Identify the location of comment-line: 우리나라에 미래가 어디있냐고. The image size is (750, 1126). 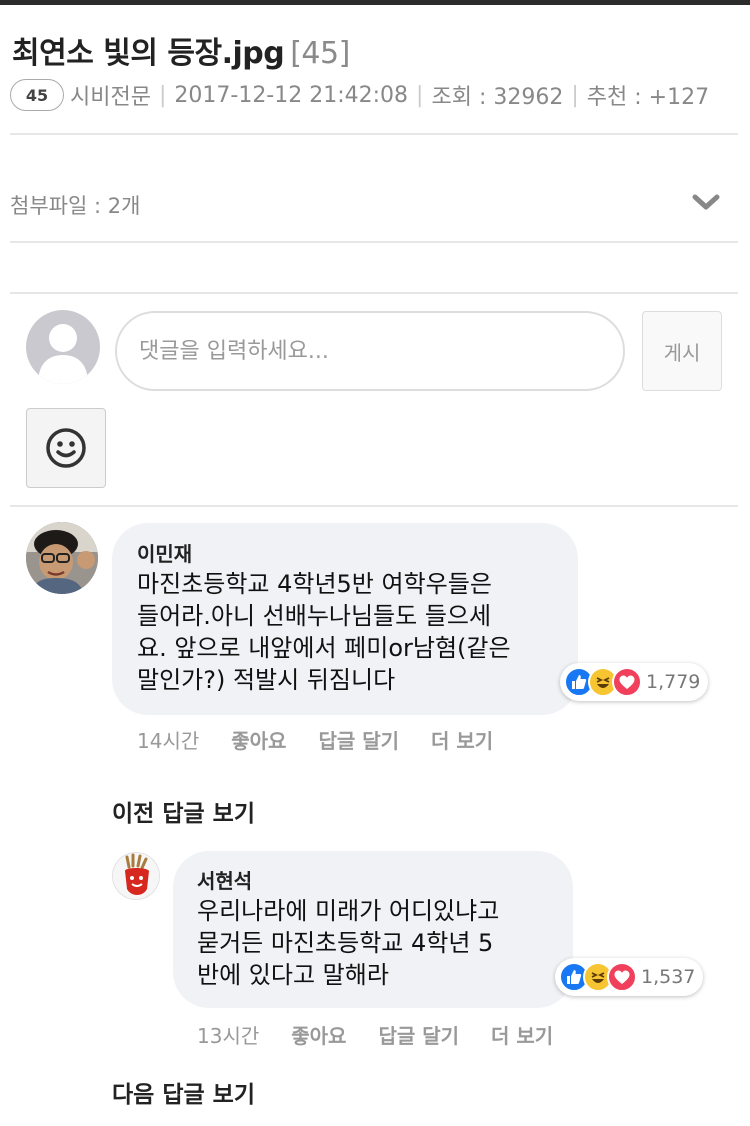
(348, 911).